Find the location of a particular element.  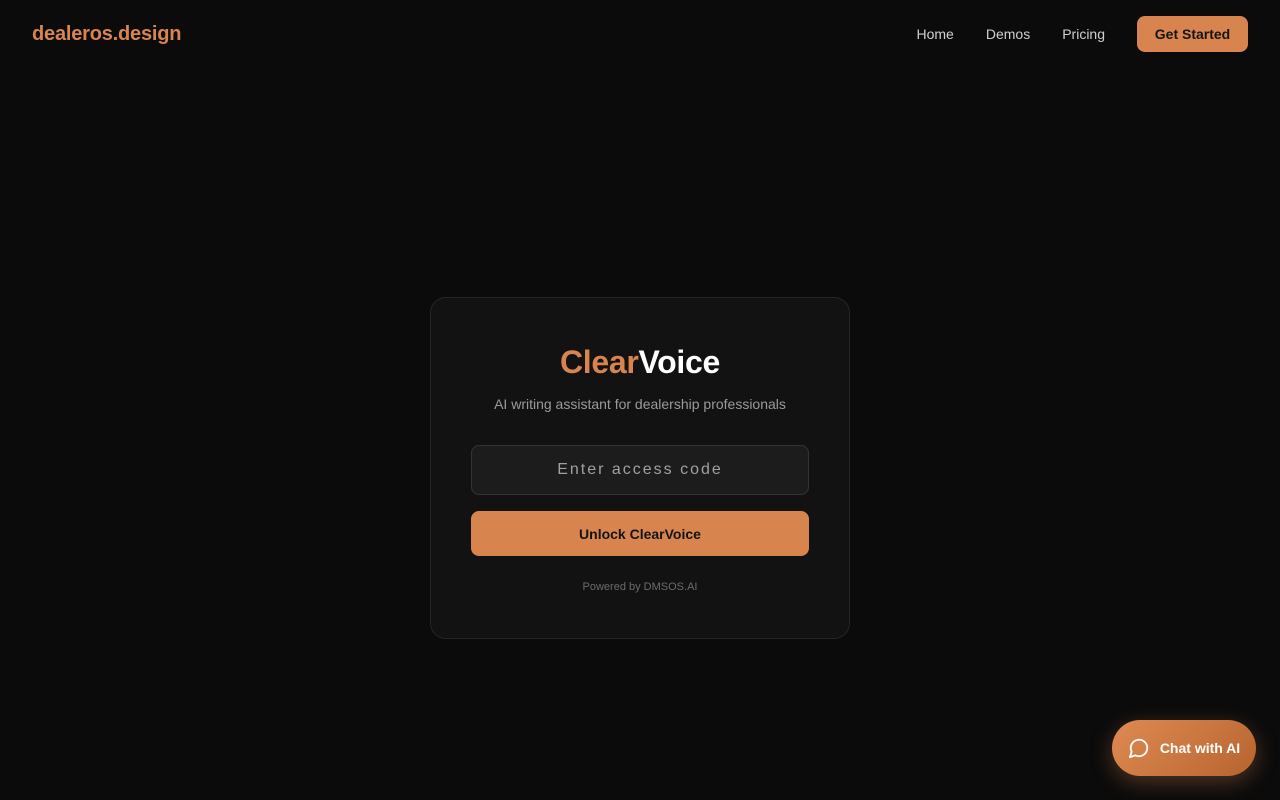

main-nav: Home Demos Pricing Get Started is located at coordinates (1082, 34).